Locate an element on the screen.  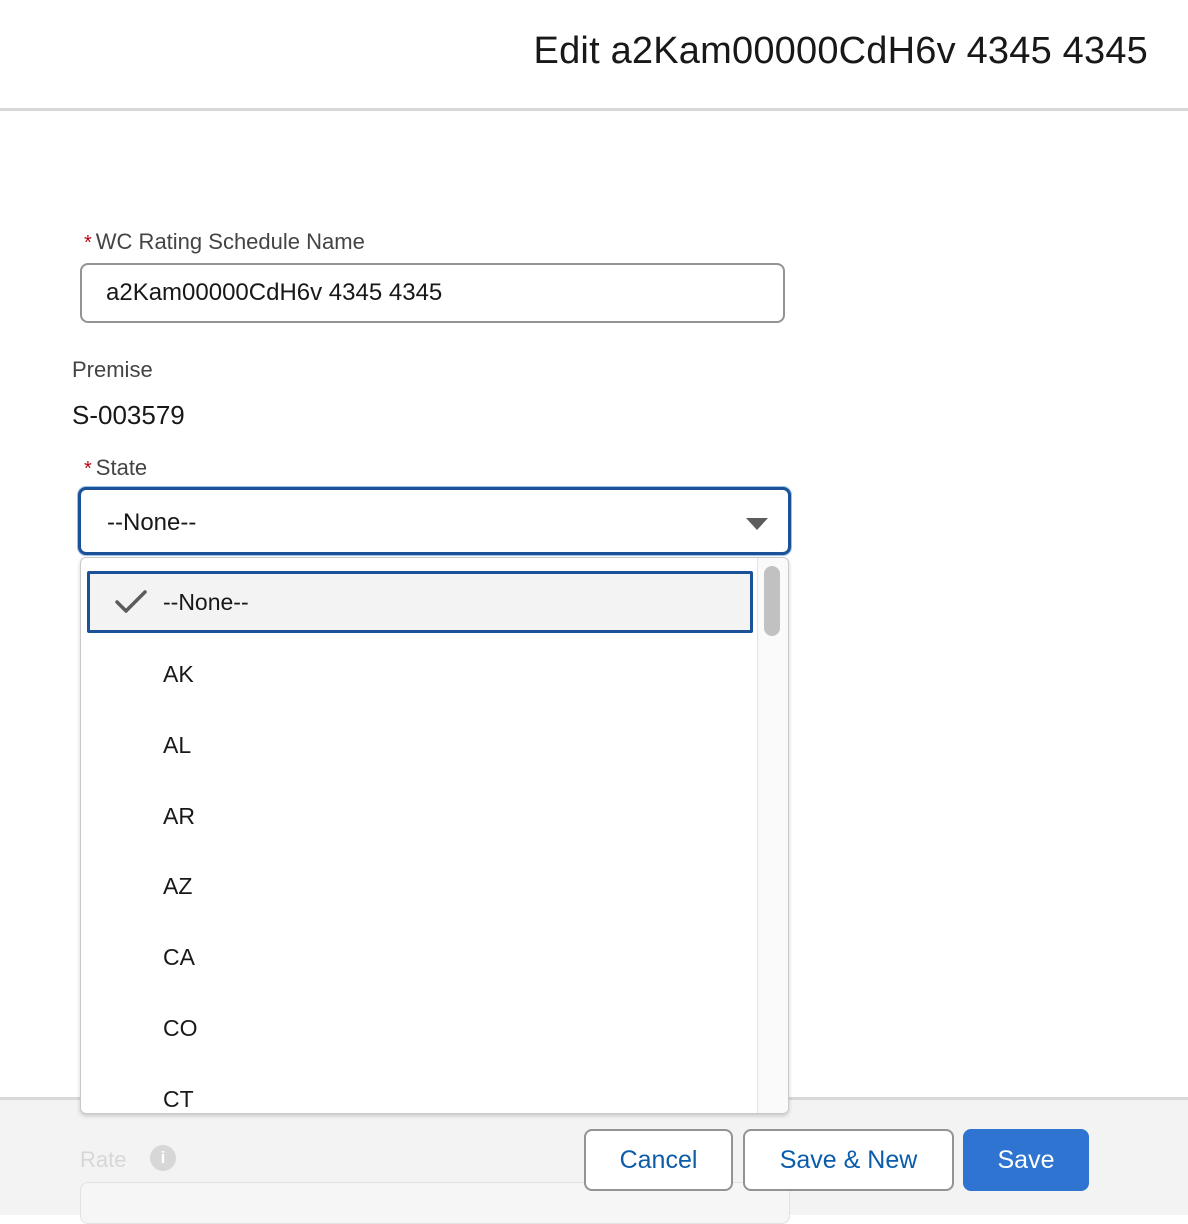
state-option-co: CO is located at coordinates (420, 1028).